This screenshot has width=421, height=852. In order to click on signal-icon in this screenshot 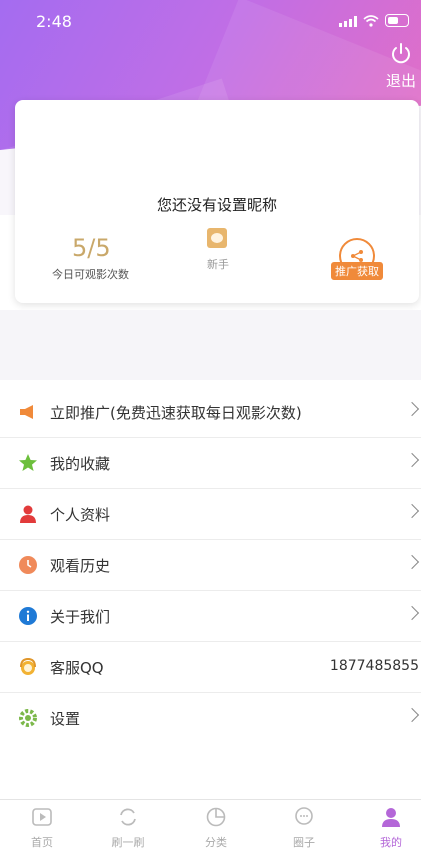, I will do `click(348, 21)`.